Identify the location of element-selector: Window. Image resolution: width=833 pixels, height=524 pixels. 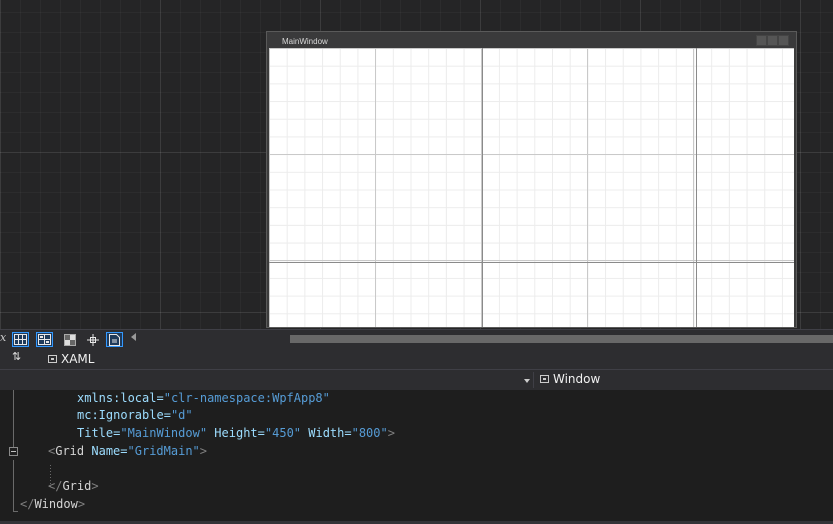
(570, 379).